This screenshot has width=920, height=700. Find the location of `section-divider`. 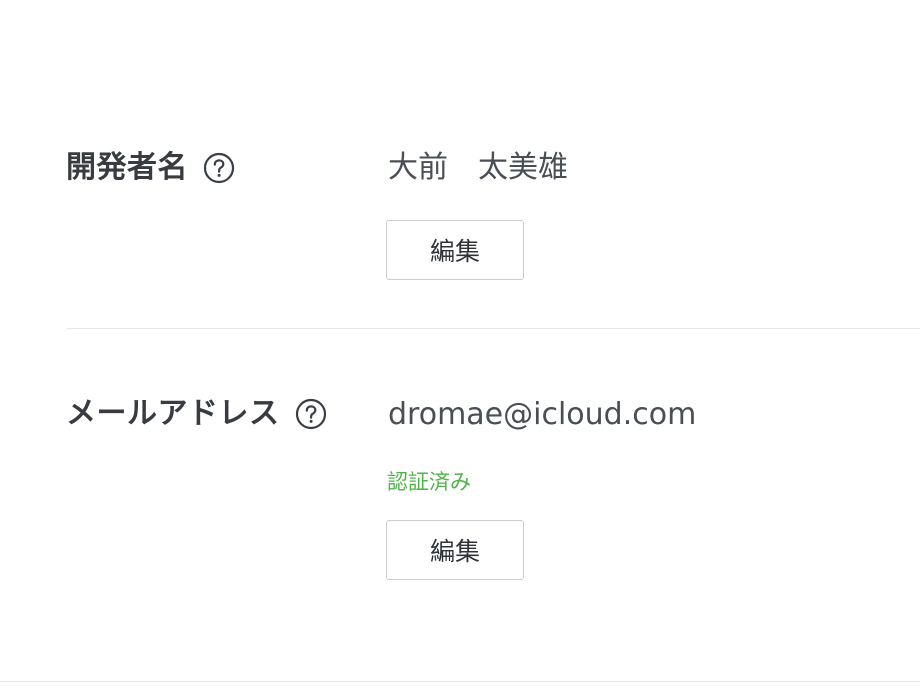

section-divider is located at coordinates (460, 681).